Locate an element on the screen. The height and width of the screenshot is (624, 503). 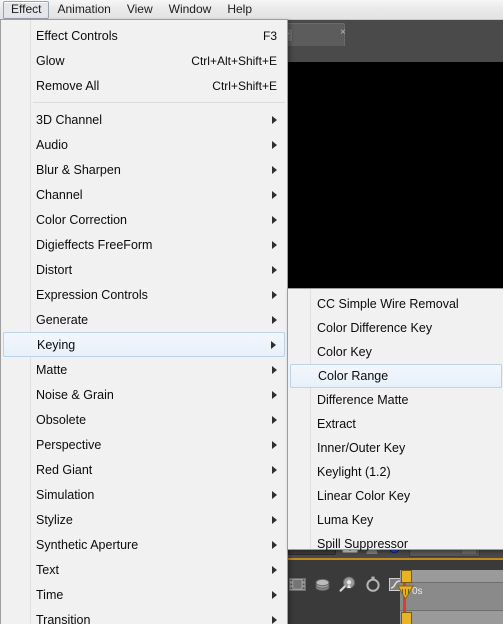
submenu-item-extract: Extract is located at coordinates (396, 424).